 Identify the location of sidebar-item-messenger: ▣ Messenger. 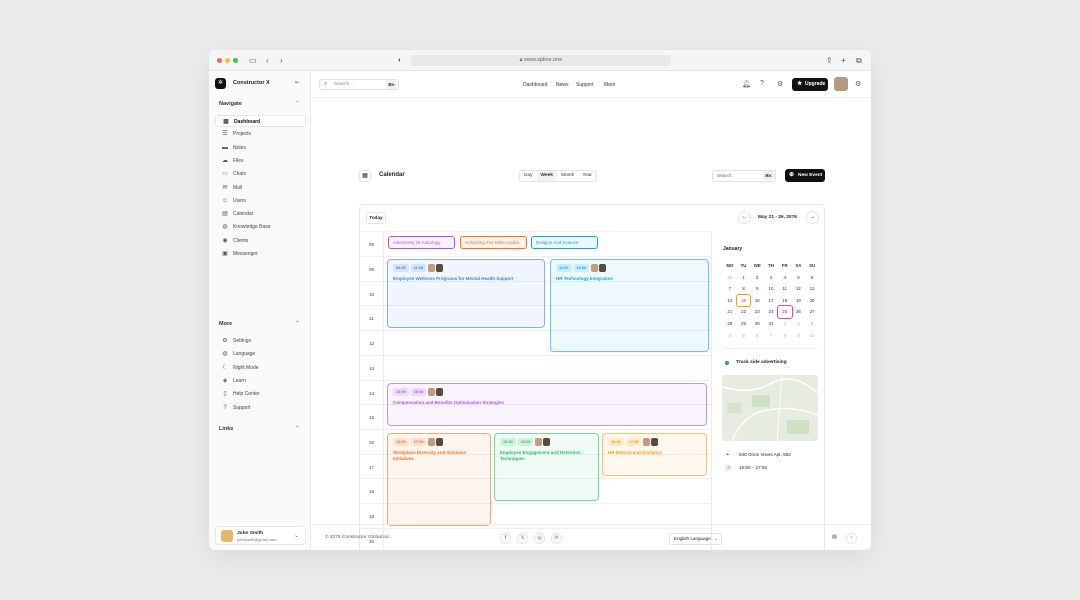
(260, 254).